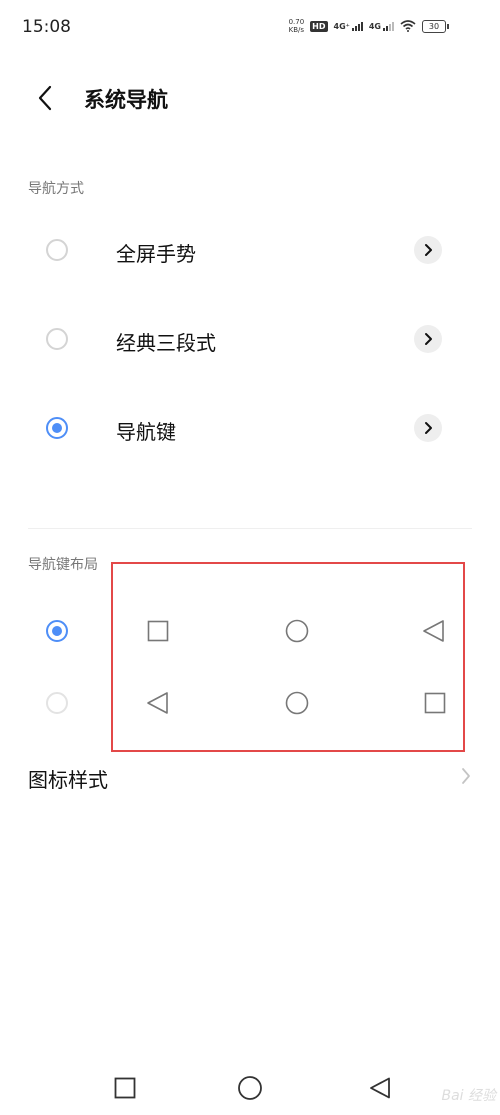  I want to click on status-time: 15:08, so click(46, 27).